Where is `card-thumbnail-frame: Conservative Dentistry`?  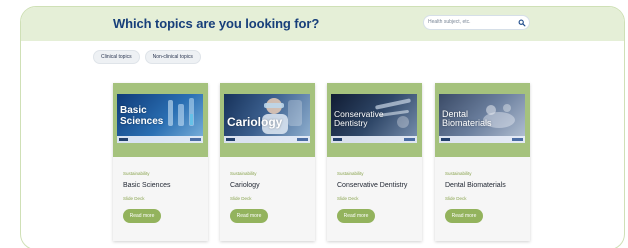
card-thumbnail-frame: Conservative Dentistry is located at coordinates (374, 120).